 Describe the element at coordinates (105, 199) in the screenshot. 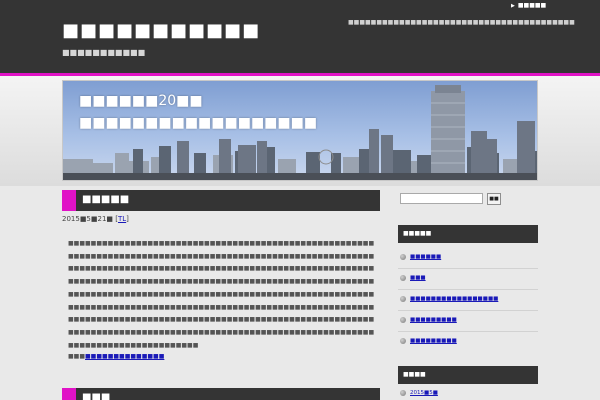

I see `post-title: ■■■■■` at that location.